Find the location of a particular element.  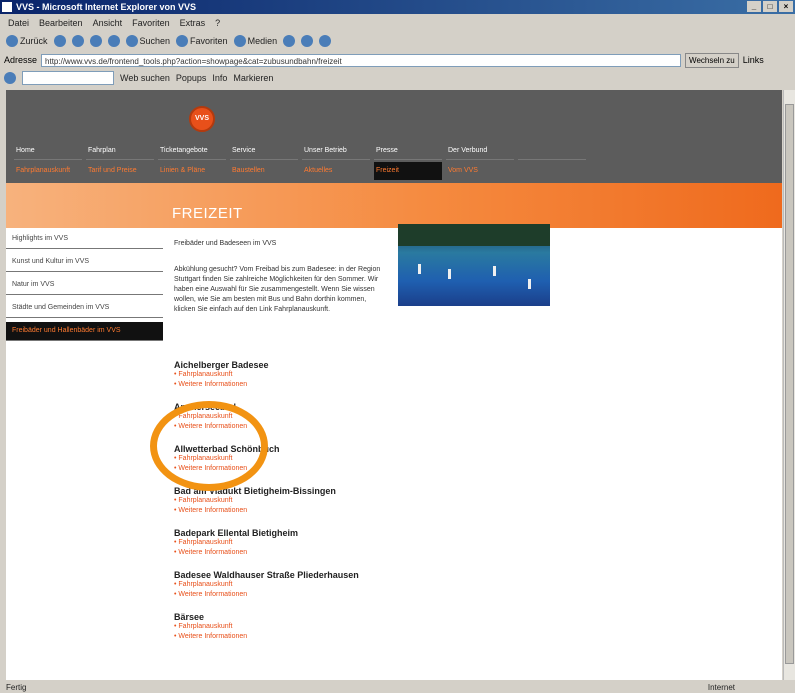

history-icon is located at coordinates (289, 41).